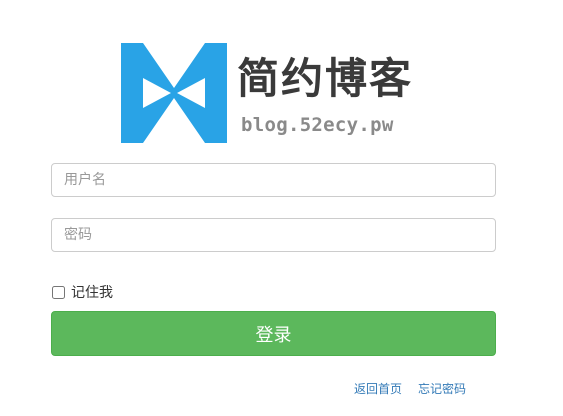 This screenshot has height=416, width=563. What do you see at coordinates (317, 125) in the screenshot?
I see `brand-url: blog.52ecy.pw` at bounding box center [317, 125].